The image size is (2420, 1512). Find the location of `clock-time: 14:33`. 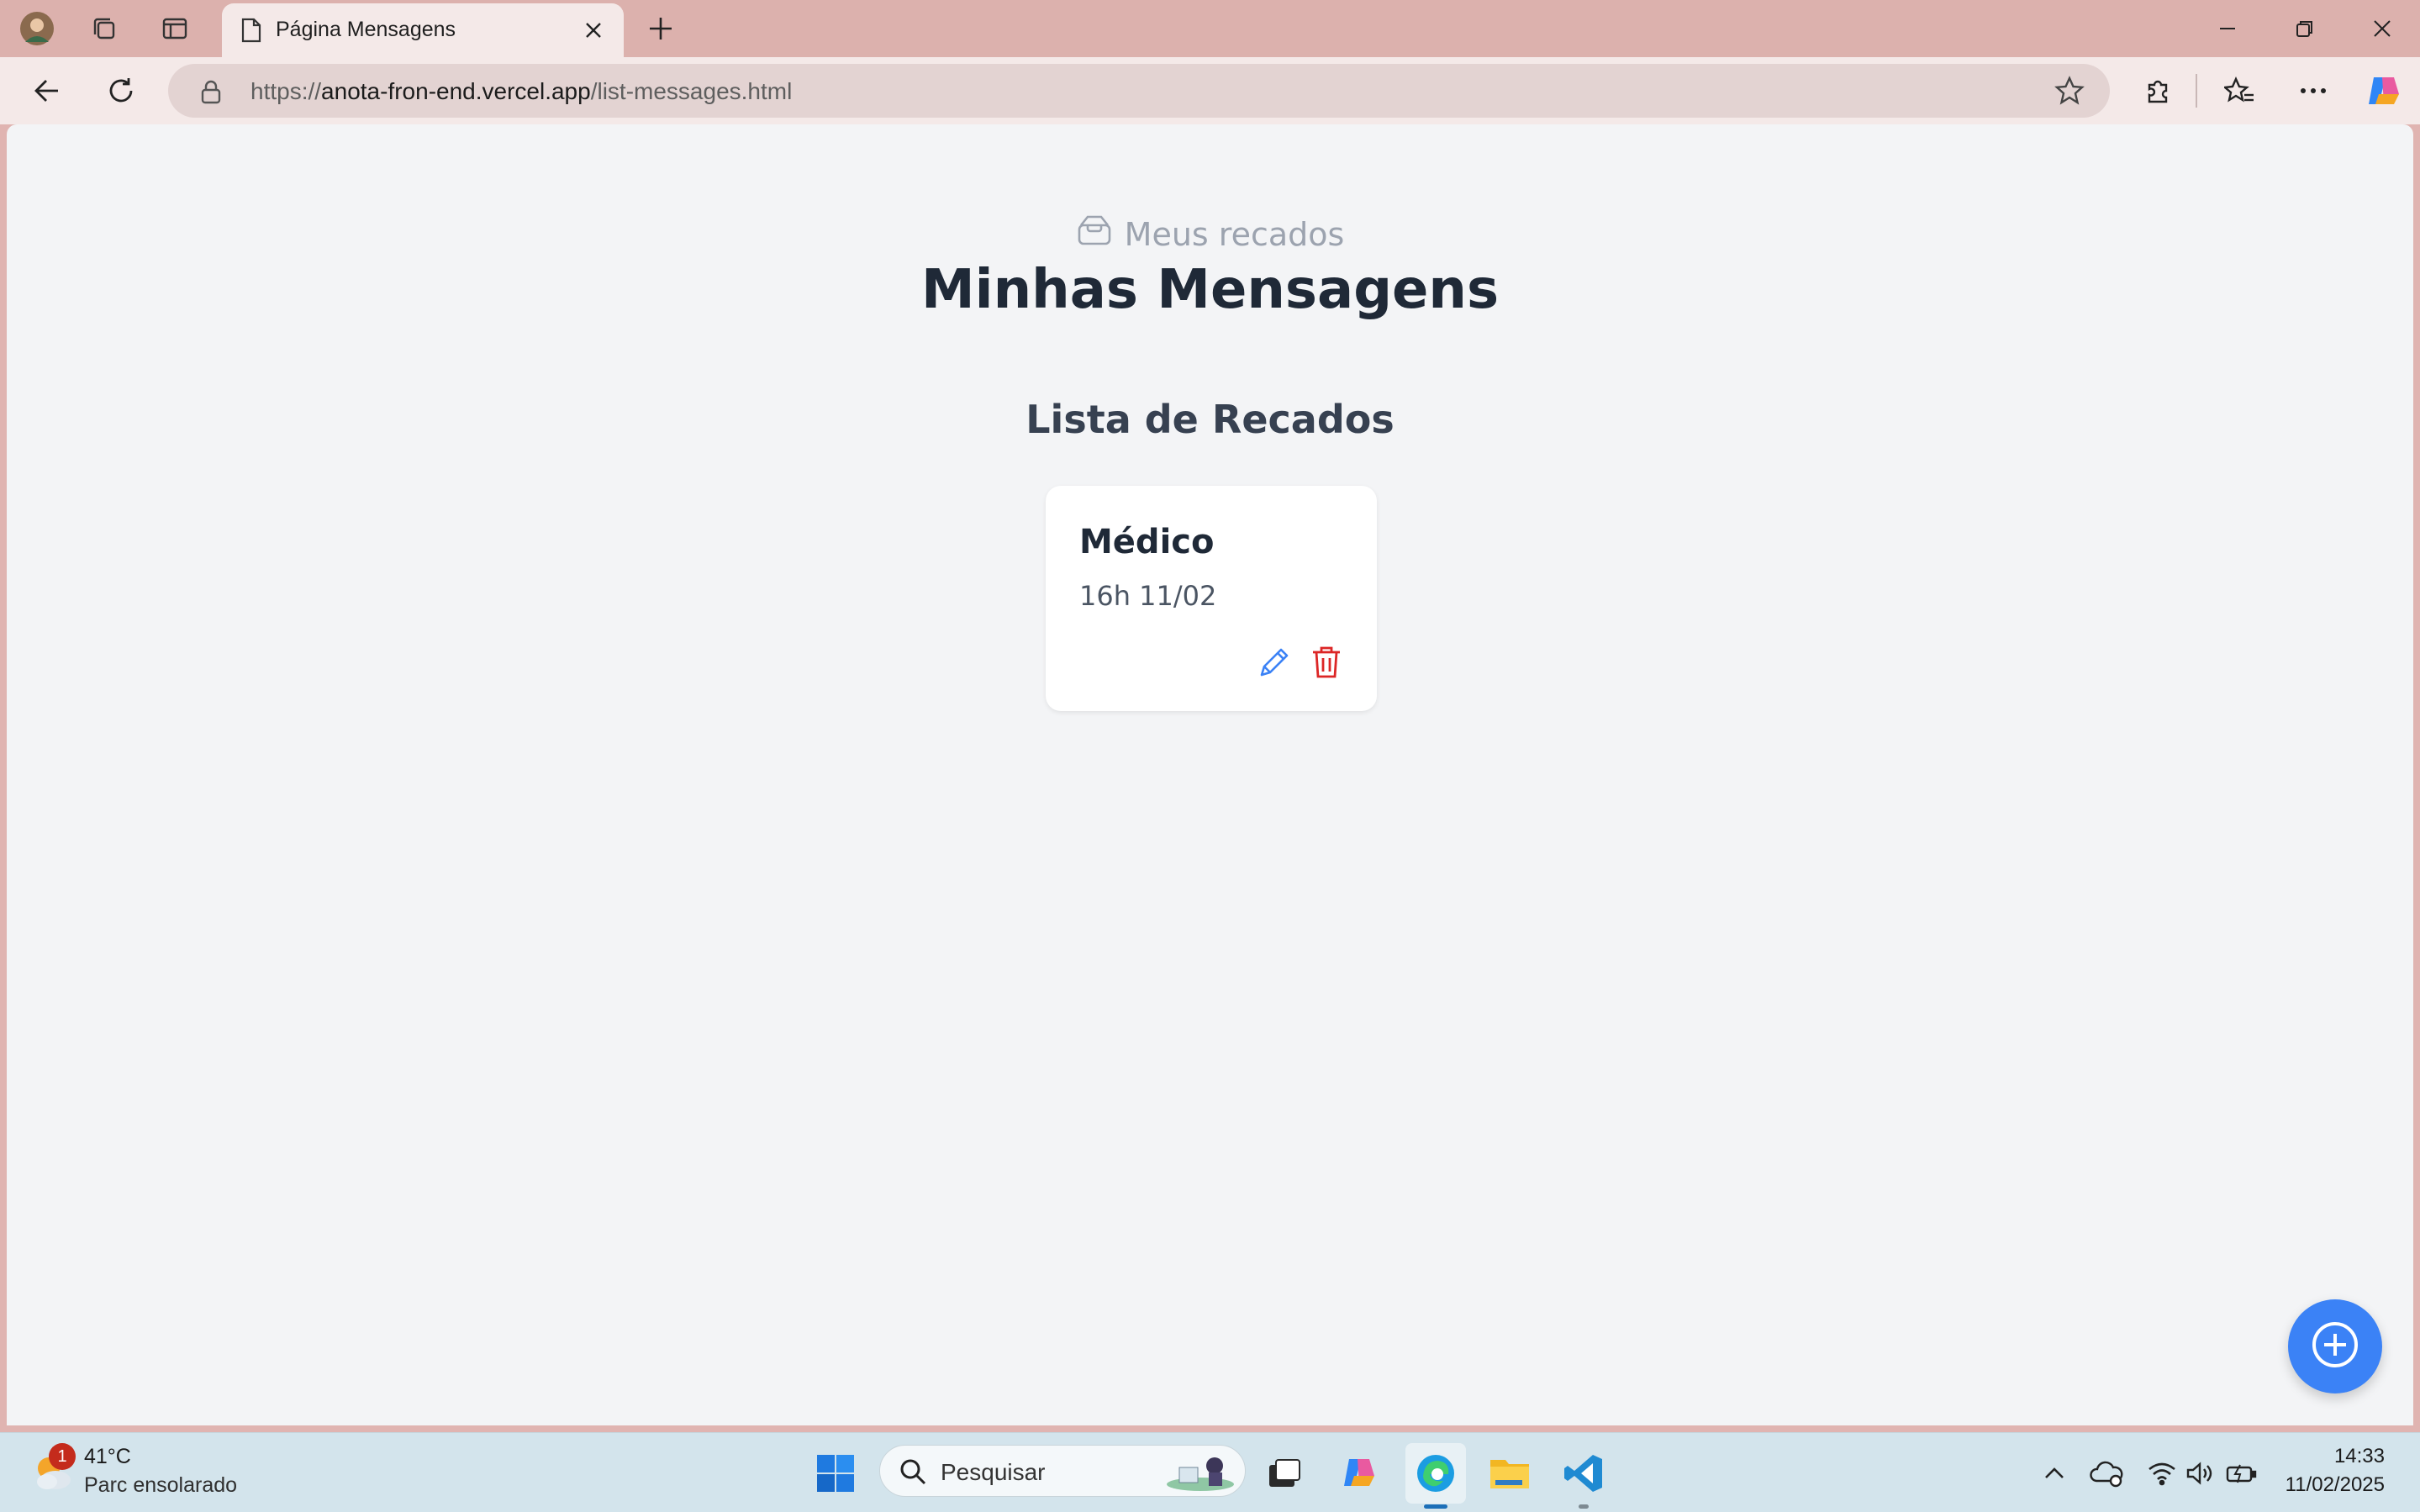

clock-time: 14:33 is located at coordinates (2359, 1456).